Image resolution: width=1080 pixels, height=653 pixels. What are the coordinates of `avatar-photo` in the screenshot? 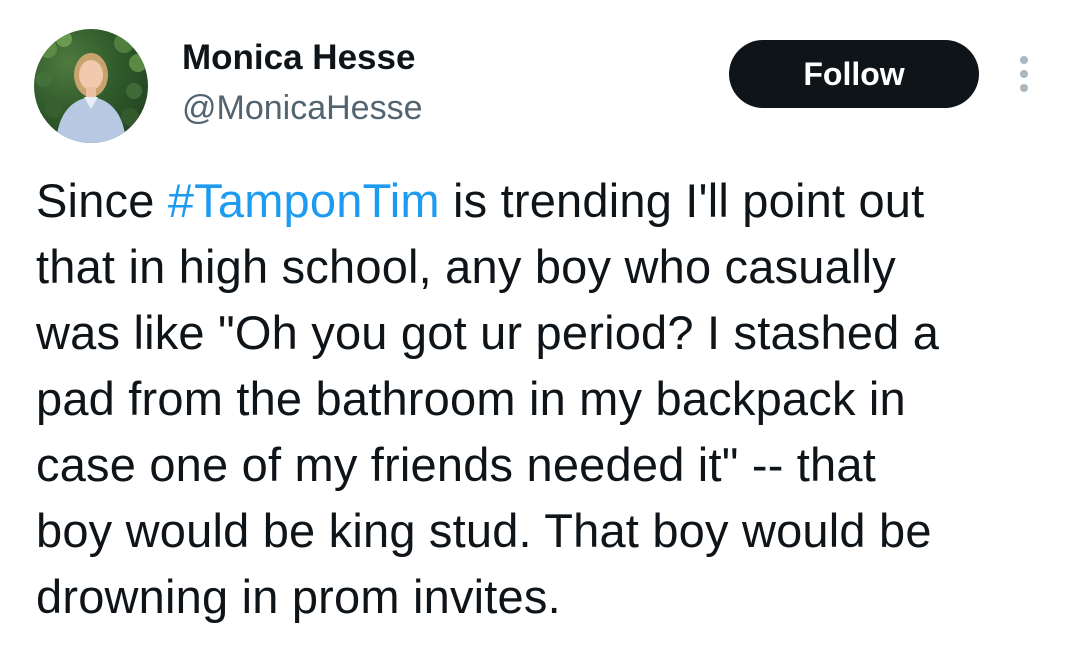 It's located at (91, 87).